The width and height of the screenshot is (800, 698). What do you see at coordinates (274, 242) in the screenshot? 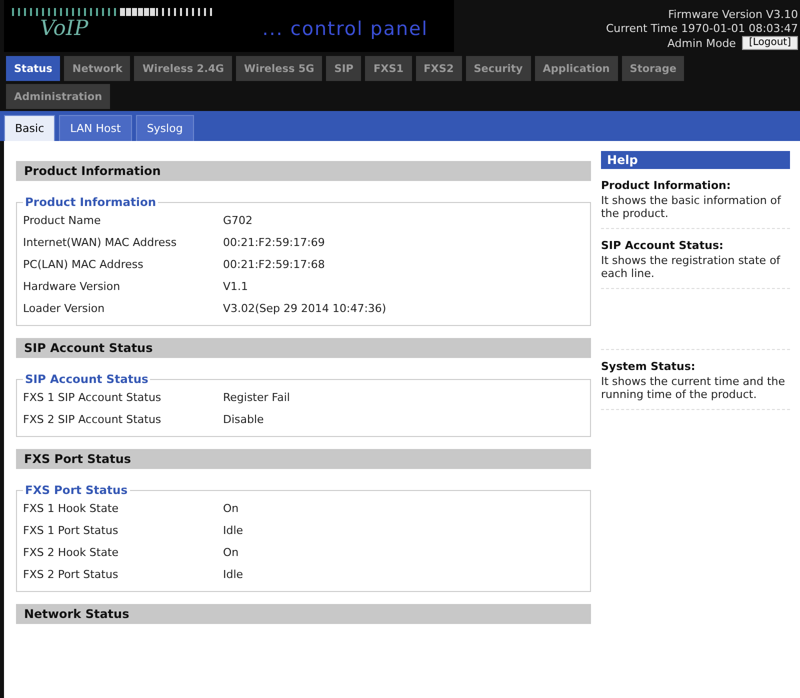
I see `field-value: 00:21:F2:59:17:69` at bounding box center [274, 242].